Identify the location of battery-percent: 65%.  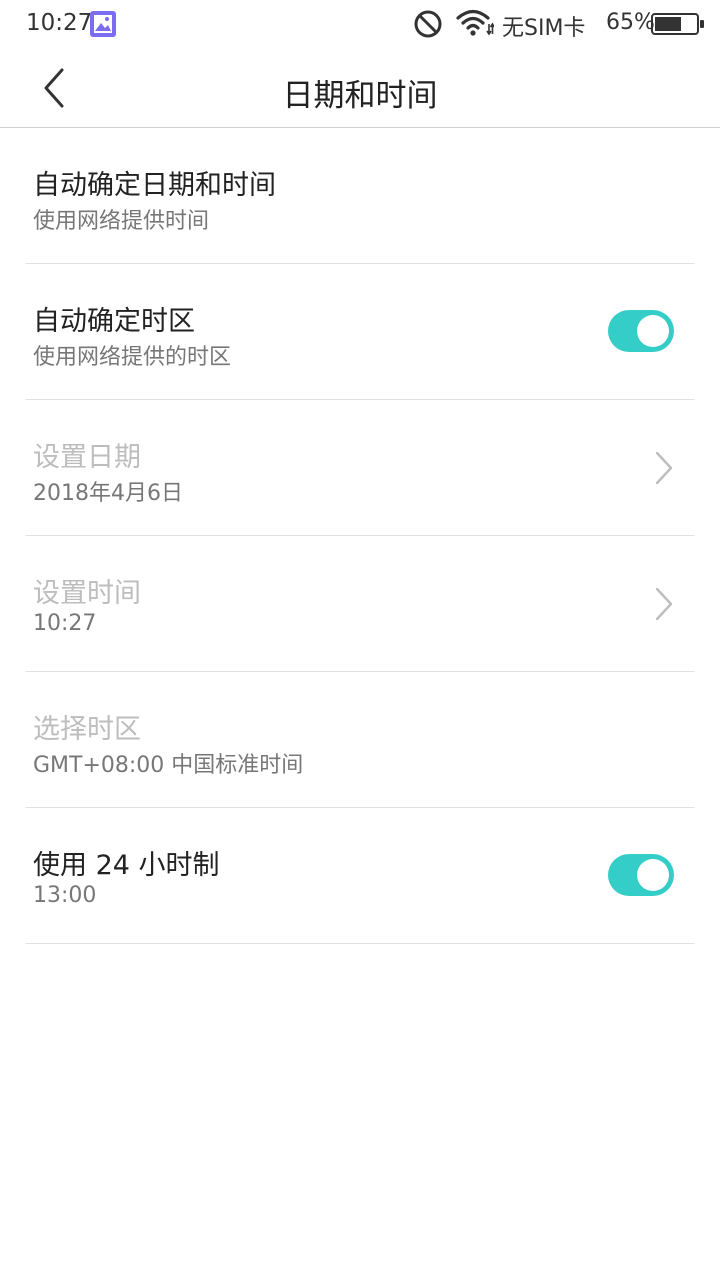
(630, 22).